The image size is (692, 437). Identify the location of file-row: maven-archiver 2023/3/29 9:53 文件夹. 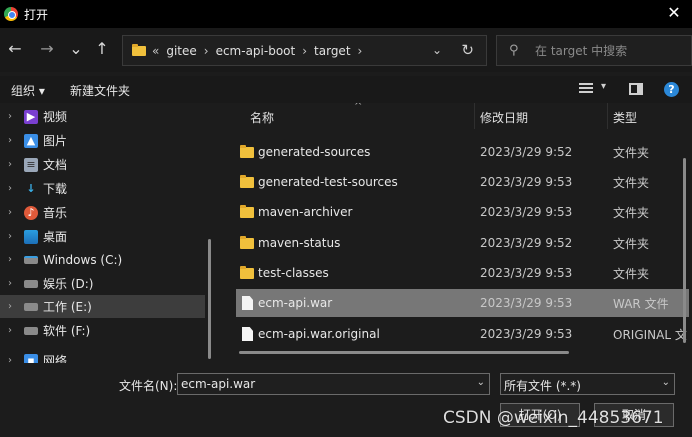
(462, 212).